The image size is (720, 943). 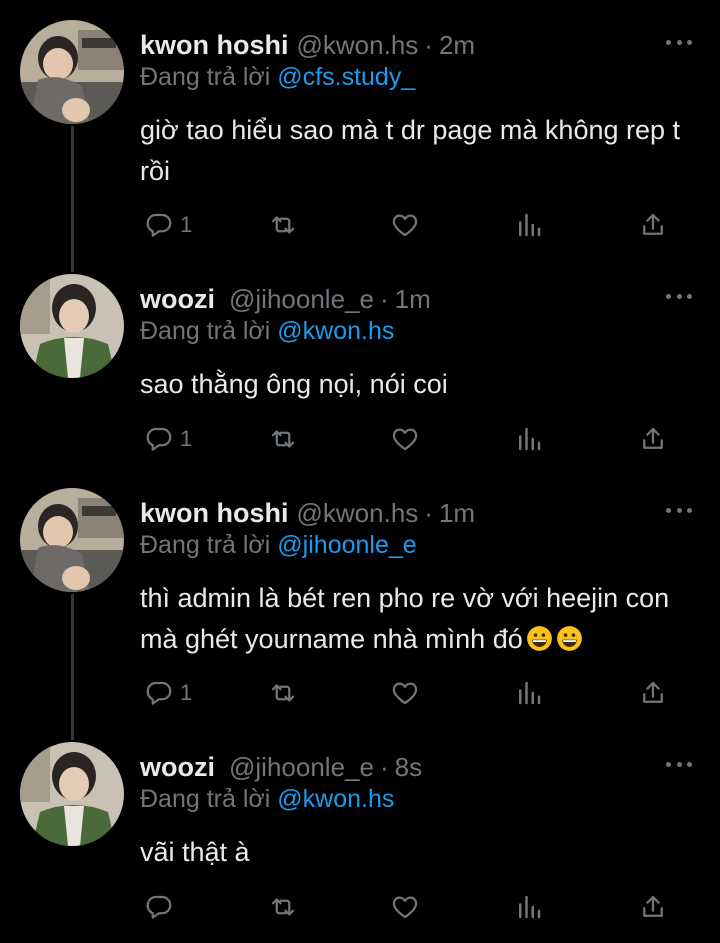 What do you see at coordinates (294, 384) in the screenshot?
I see `tweet-text: sao thằng ông nọi, nói coi` at bounding box center [294, 384].